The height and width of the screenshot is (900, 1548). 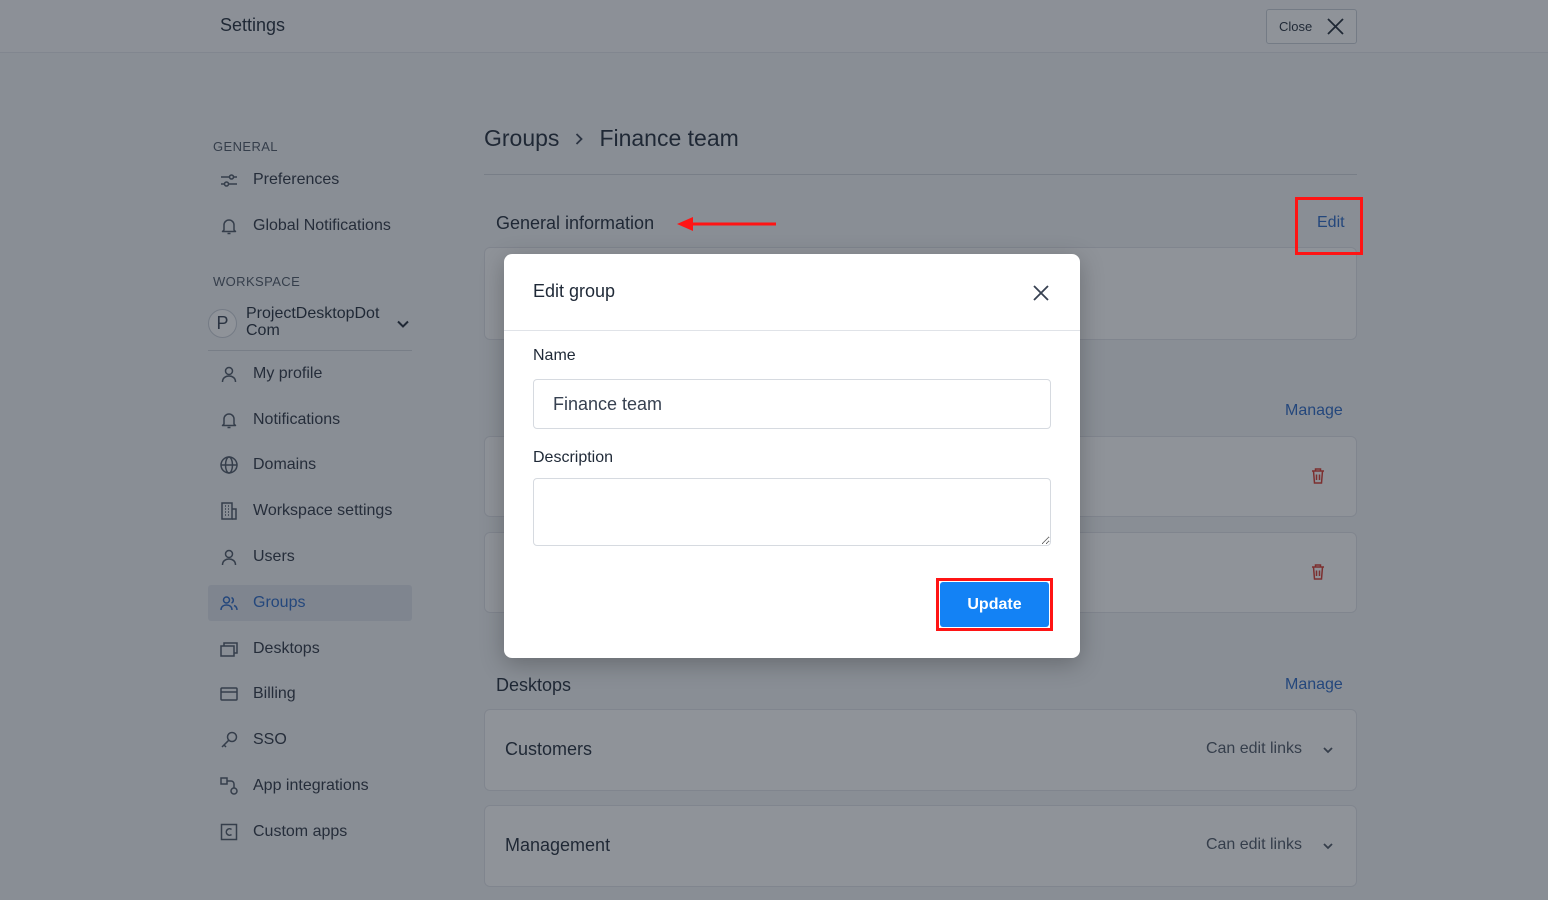 I want to click on description-label: Description, so click(x=573, y=457).